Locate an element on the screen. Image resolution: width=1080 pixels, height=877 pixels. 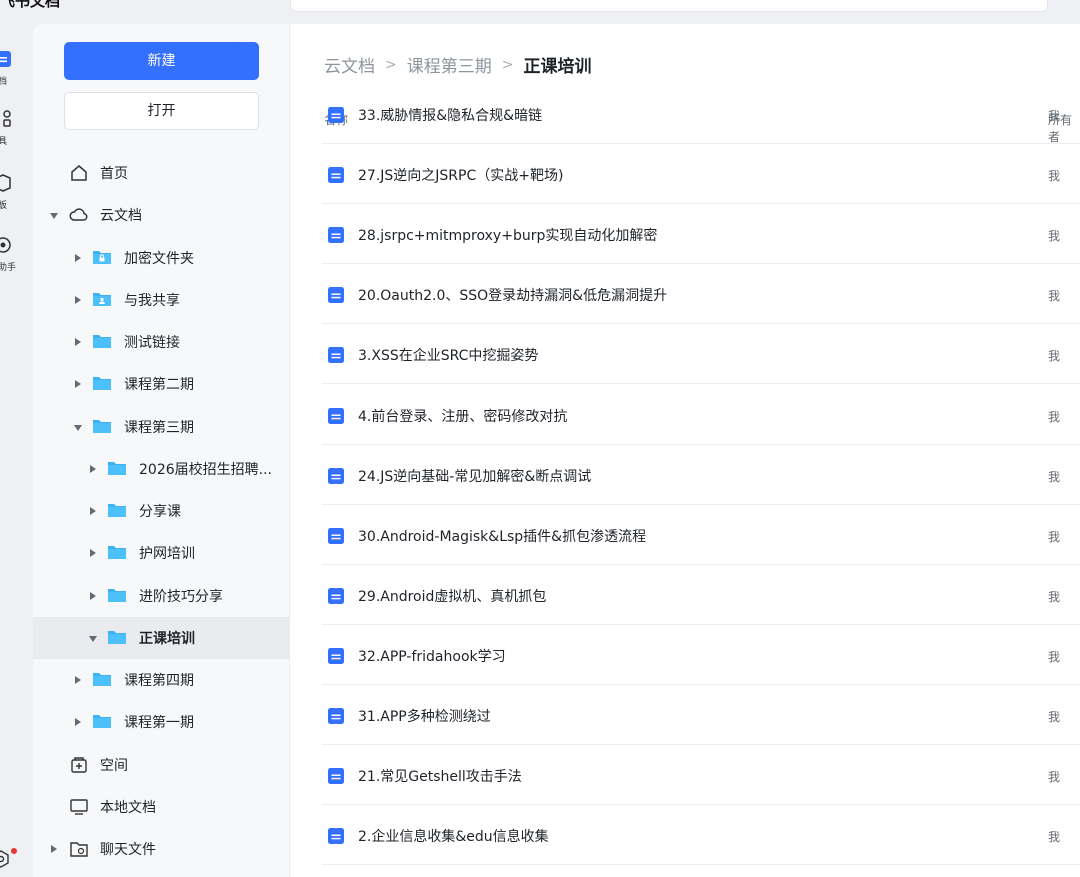
file-row: 2.企业信息收集&edu信息收集 我 is located at coordinates (701, 835).